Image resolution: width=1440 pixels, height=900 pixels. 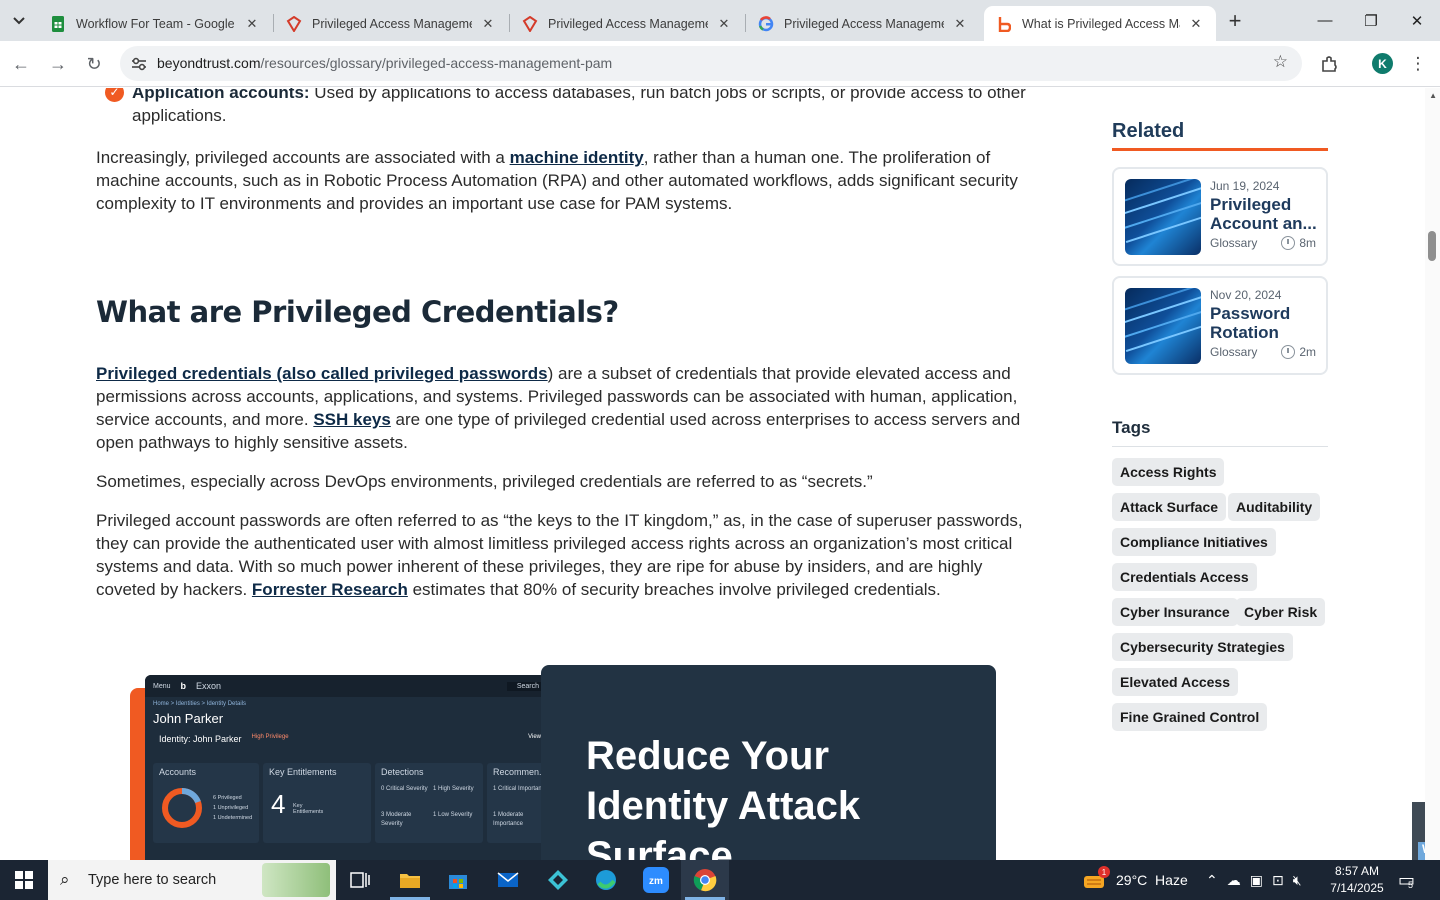 I want to click on profile-avatar: K, so click(x=1382, y=63).